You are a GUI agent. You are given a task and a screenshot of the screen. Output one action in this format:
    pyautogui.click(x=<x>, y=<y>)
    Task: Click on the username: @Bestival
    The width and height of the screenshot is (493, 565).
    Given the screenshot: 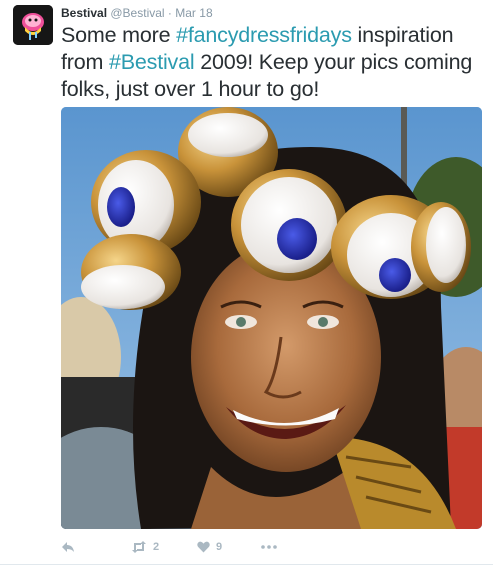 What is the action you would take?
    pyautogui.click(x=137, y=13)
    